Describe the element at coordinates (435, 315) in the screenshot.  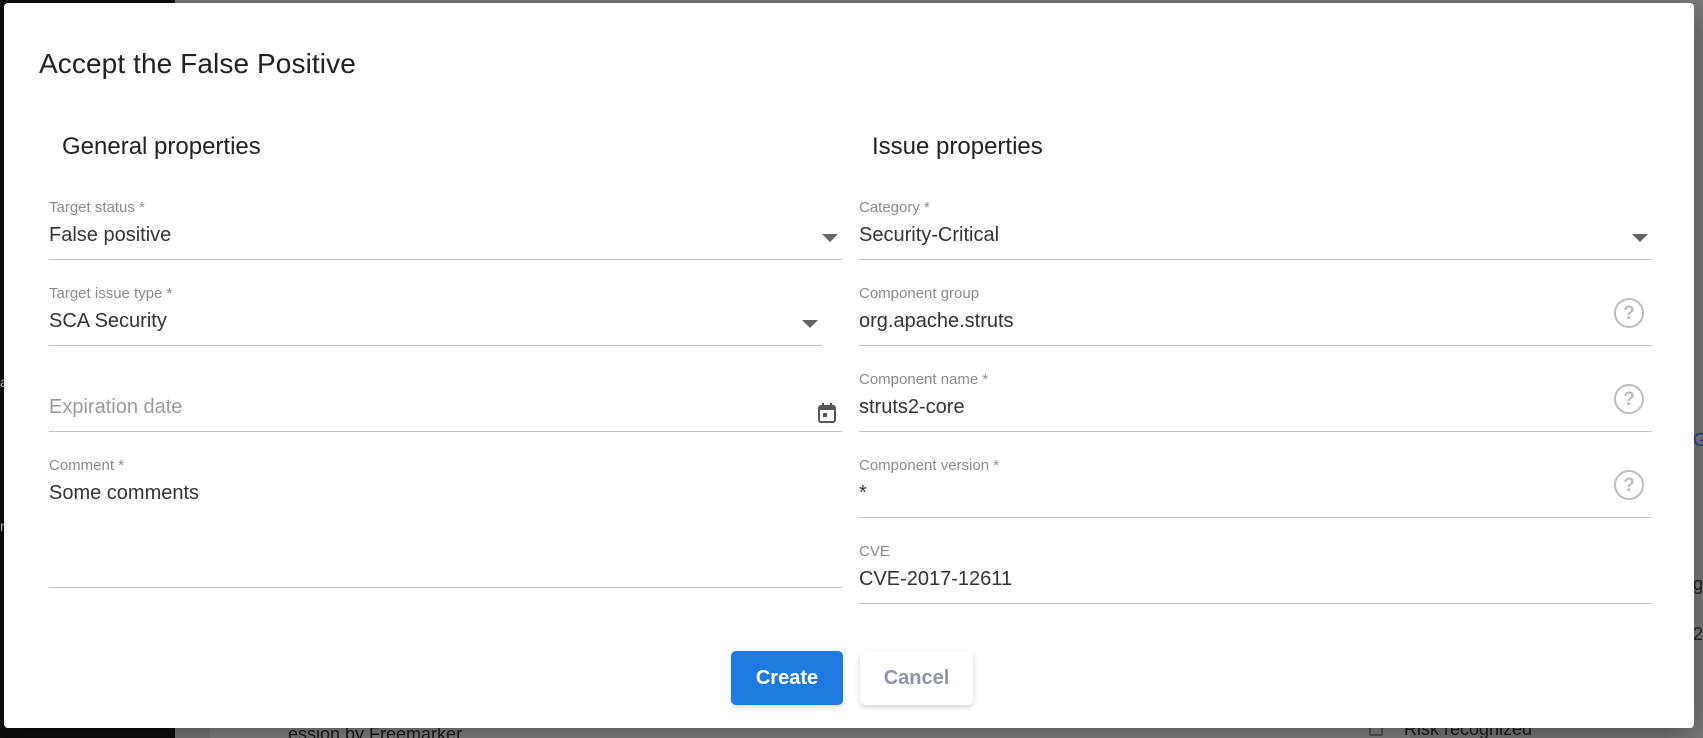
I see `target-issue-type-select: Target issue type * SCA Security` at that location.